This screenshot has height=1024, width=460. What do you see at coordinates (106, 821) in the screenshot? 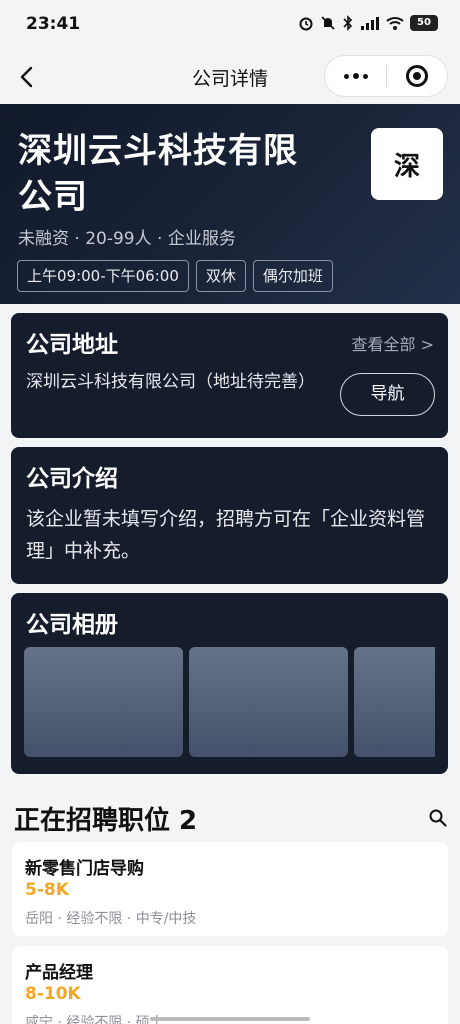
I see `jobs-title: 正在招聘职位 2` at bounding box center [106, 821].